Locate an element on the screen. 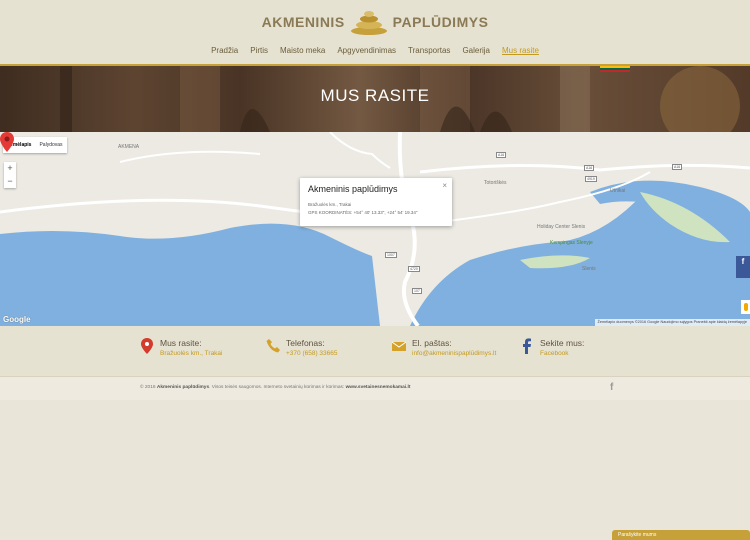 The image size is (750, 540). footer-maker-link: www.svetainesnemokamai.lt is located at coordinates (378, 387).